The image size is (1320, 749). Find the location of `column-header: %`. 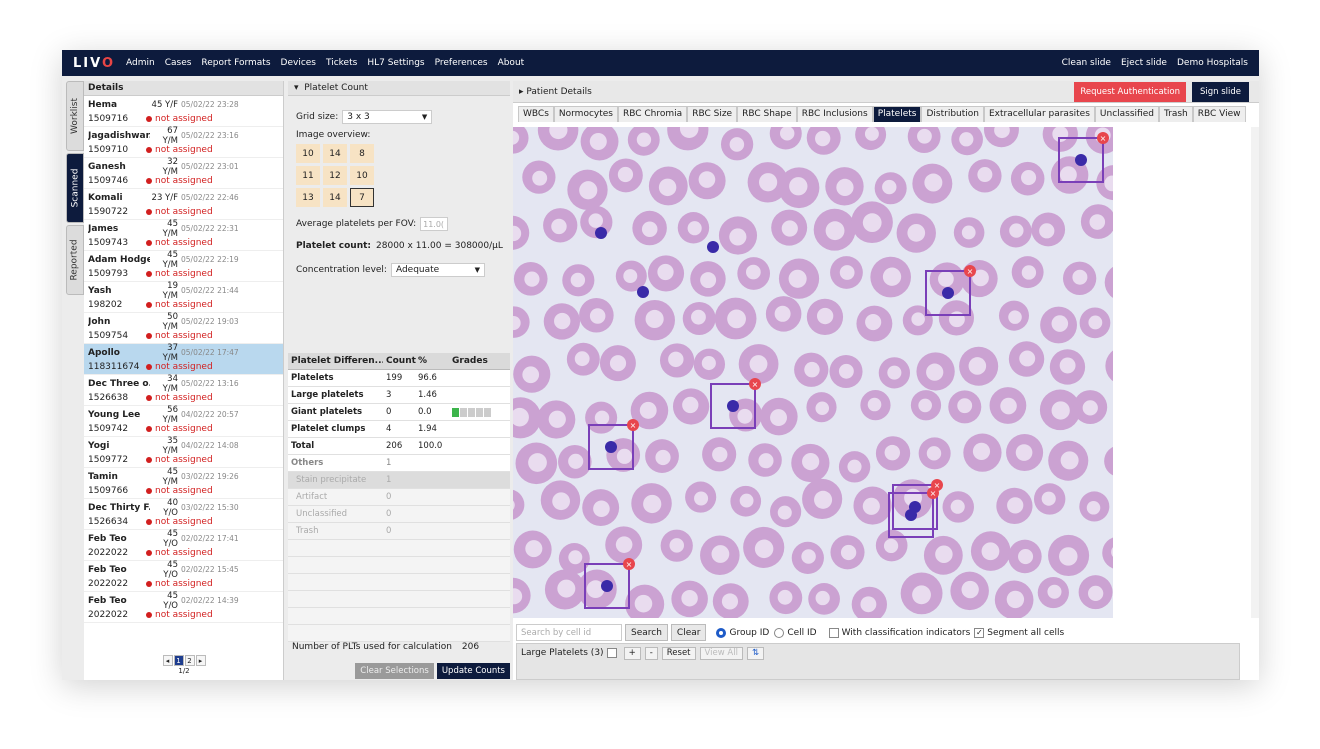

column-header: % is located at coordinates (432, 361).